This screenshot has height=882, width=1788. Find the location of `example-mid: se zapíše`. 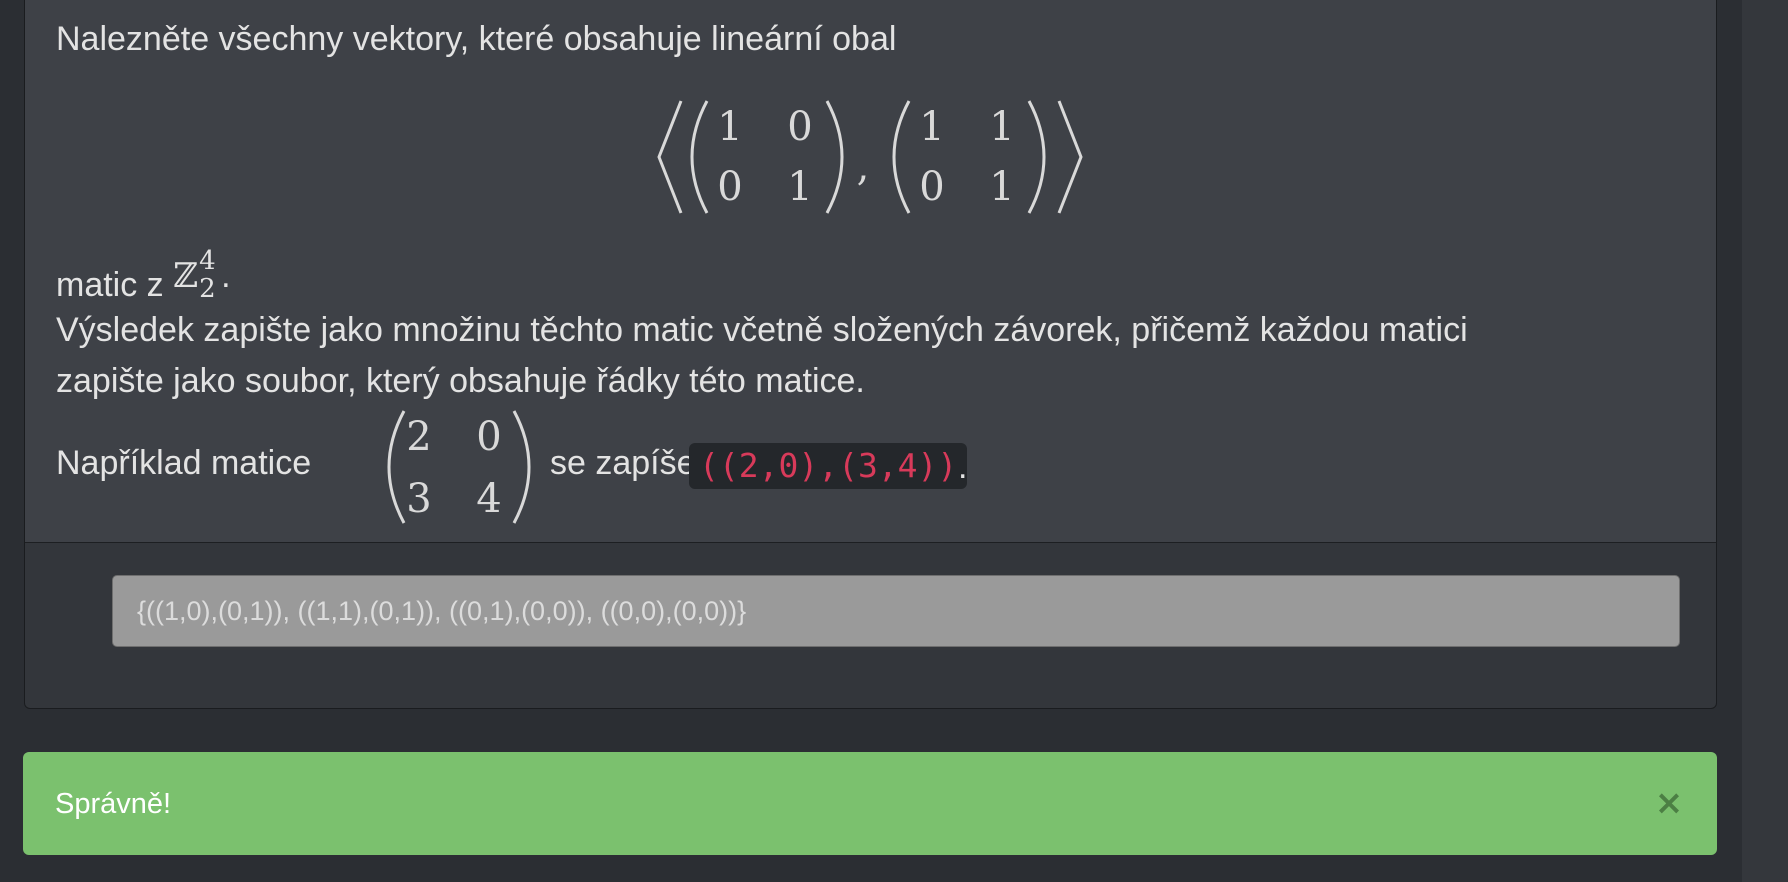

example-mid: se zapíše is located at coordinates (623, 463).